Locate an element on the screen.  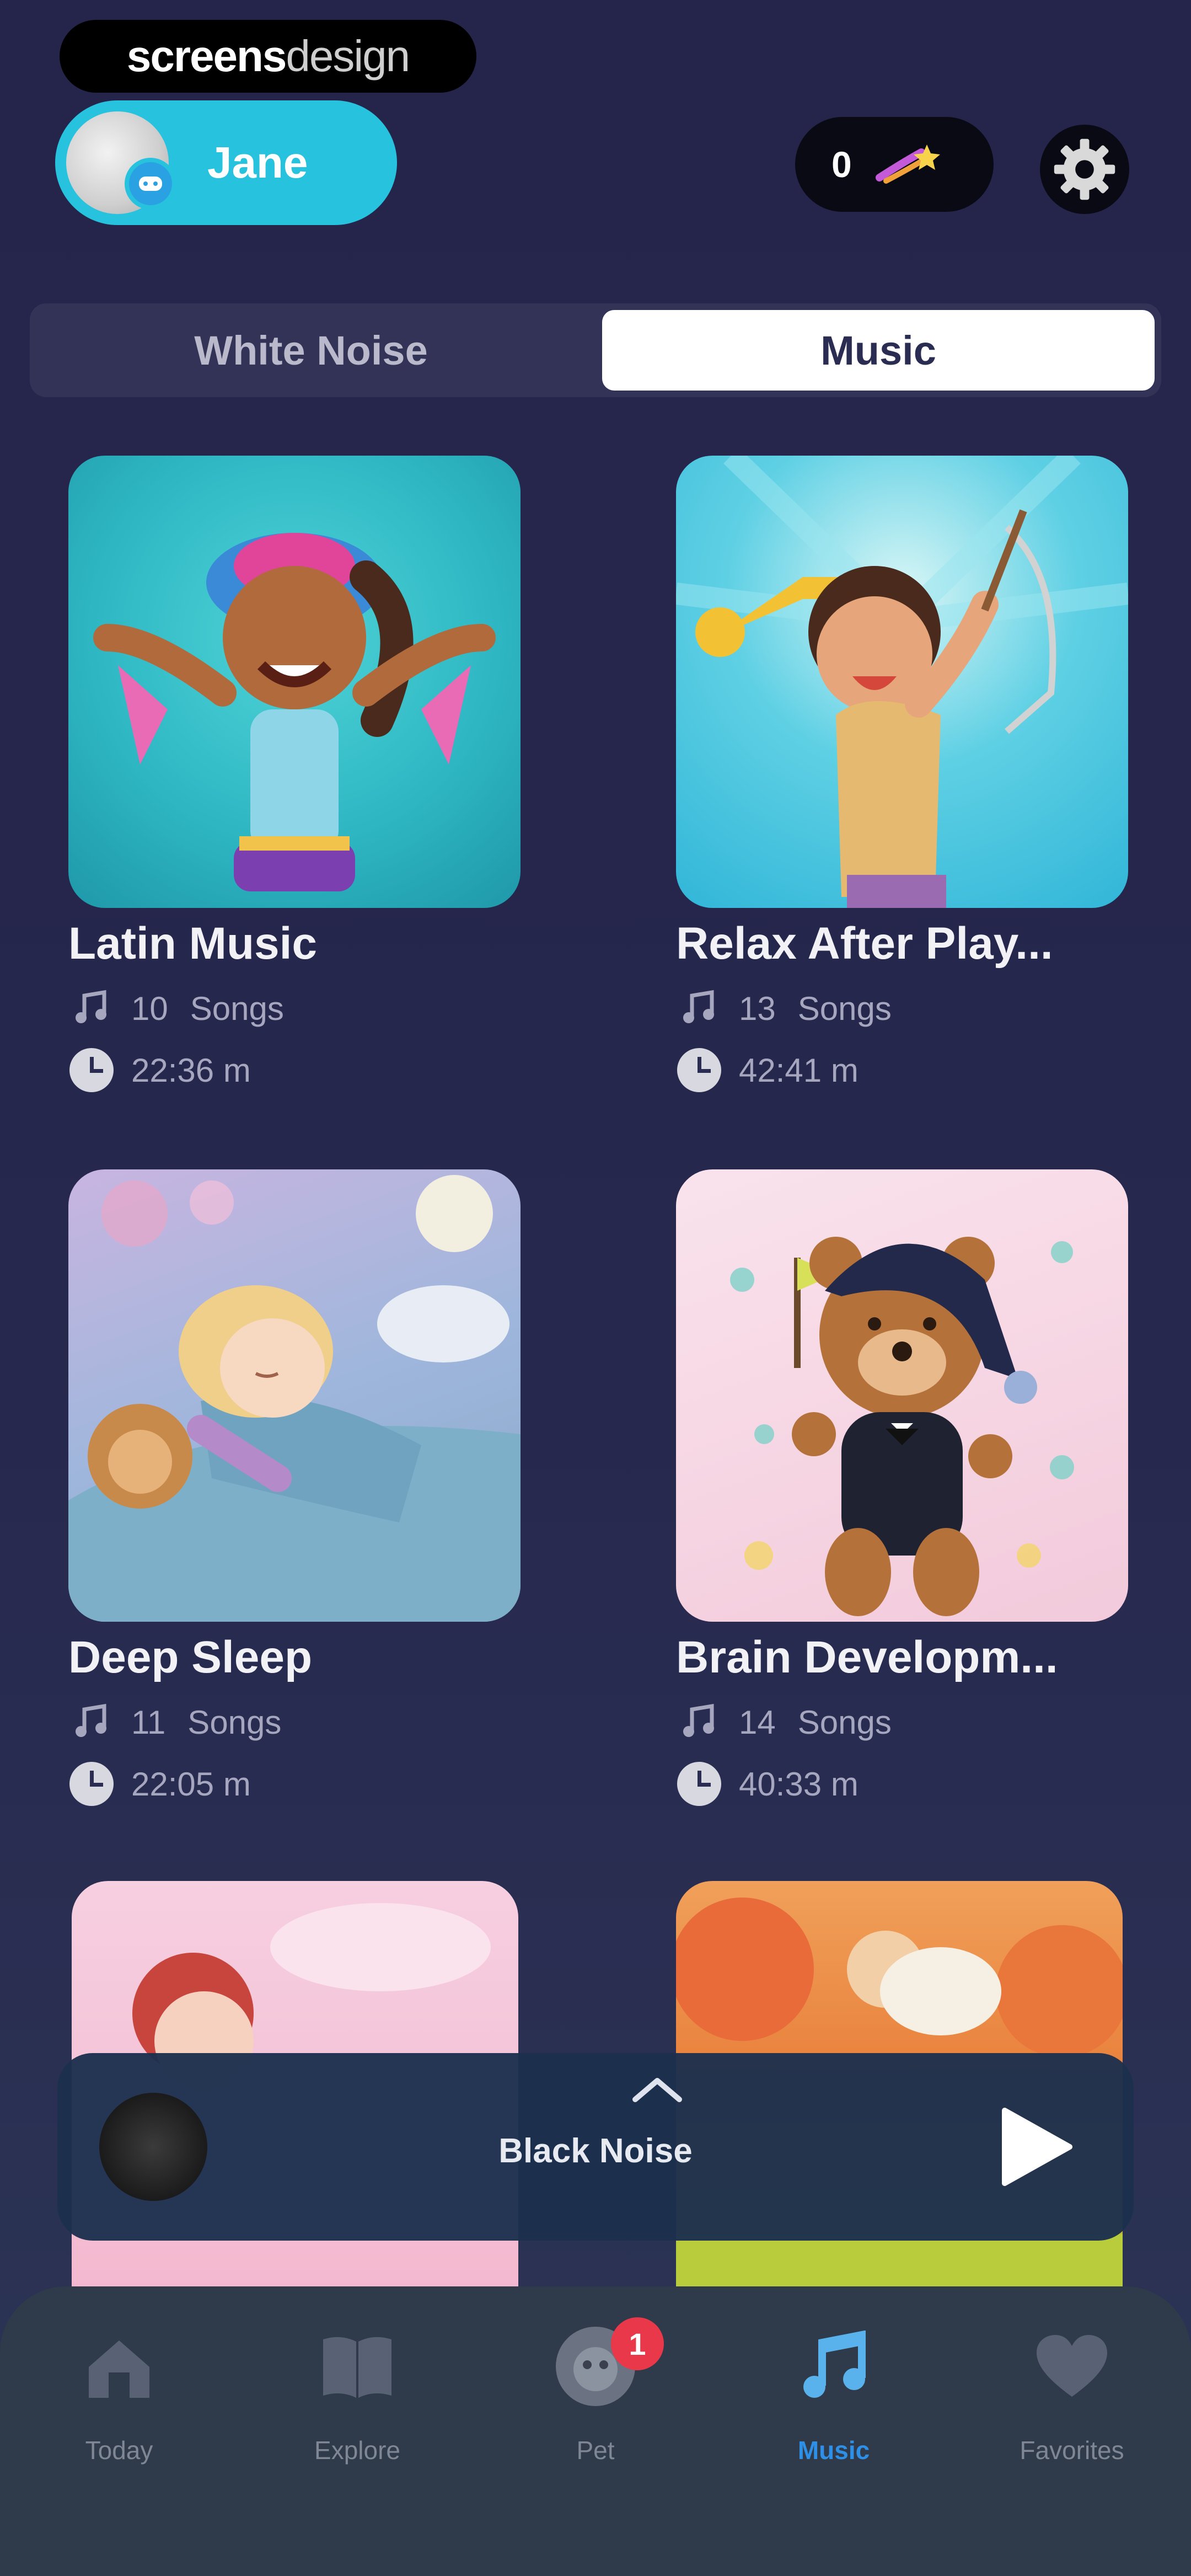
tab-white-noise: White Noise is located at coordinates (311, 350).